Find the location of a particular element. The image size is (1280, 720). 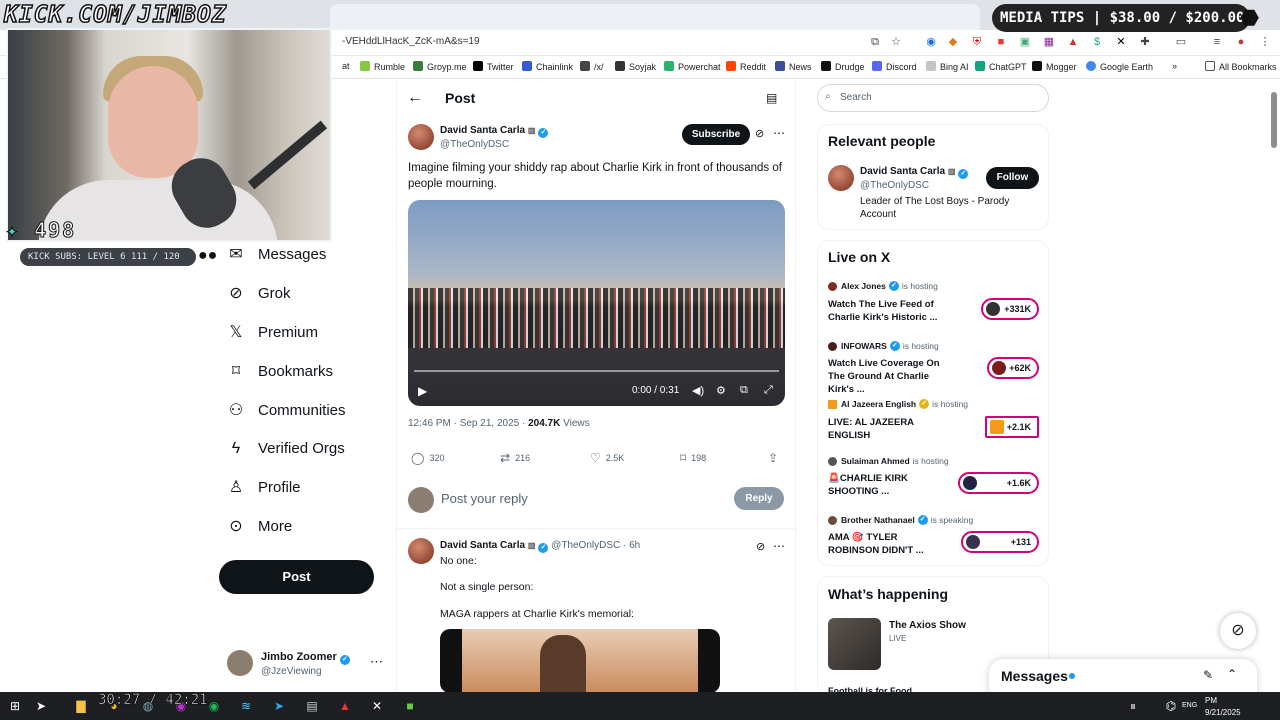

bookmark-item: Bing AI is located at coordinates (947, 66).